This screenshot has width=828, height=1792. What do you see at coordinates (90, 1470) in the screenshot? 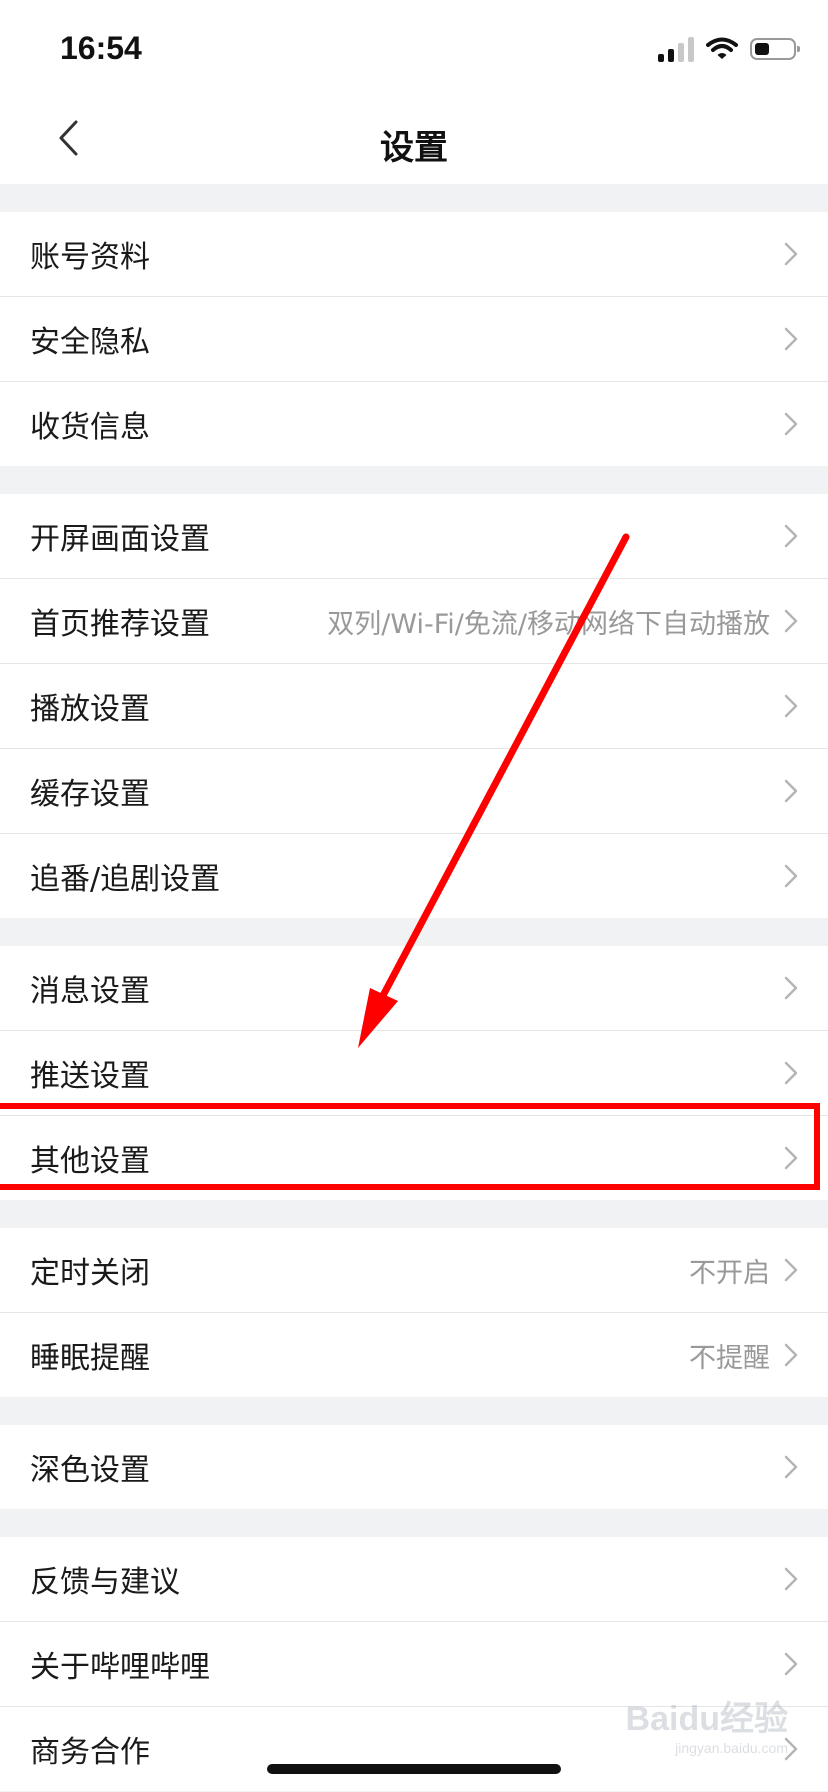
I see `settings-row-label: 深色设置` at bounding box center [90, 1470].